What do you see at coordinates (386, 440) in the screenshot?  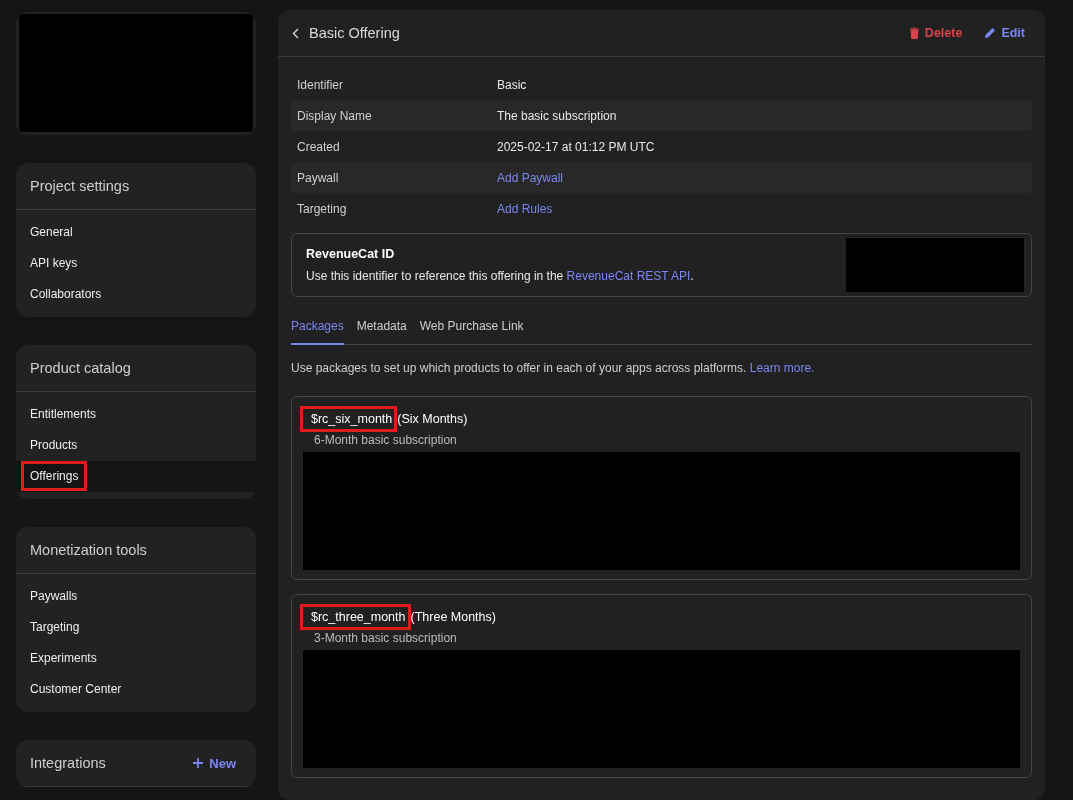 I see `package-description: 6-Month basic subscription` at bounding box center [386, 440].